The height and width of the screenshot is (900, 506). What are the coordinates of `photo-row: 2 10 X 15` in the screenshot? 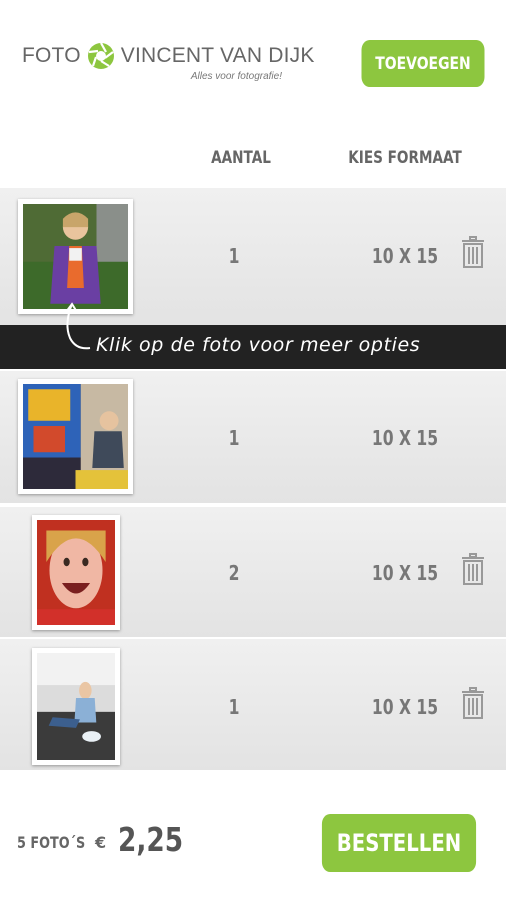 It's located at (253, 572).